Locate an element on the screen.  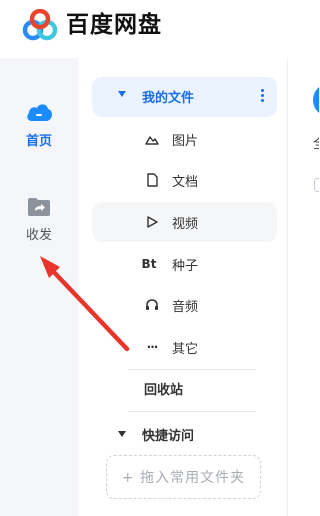
select-all-label: 全 is located at coordinates (316, 142).